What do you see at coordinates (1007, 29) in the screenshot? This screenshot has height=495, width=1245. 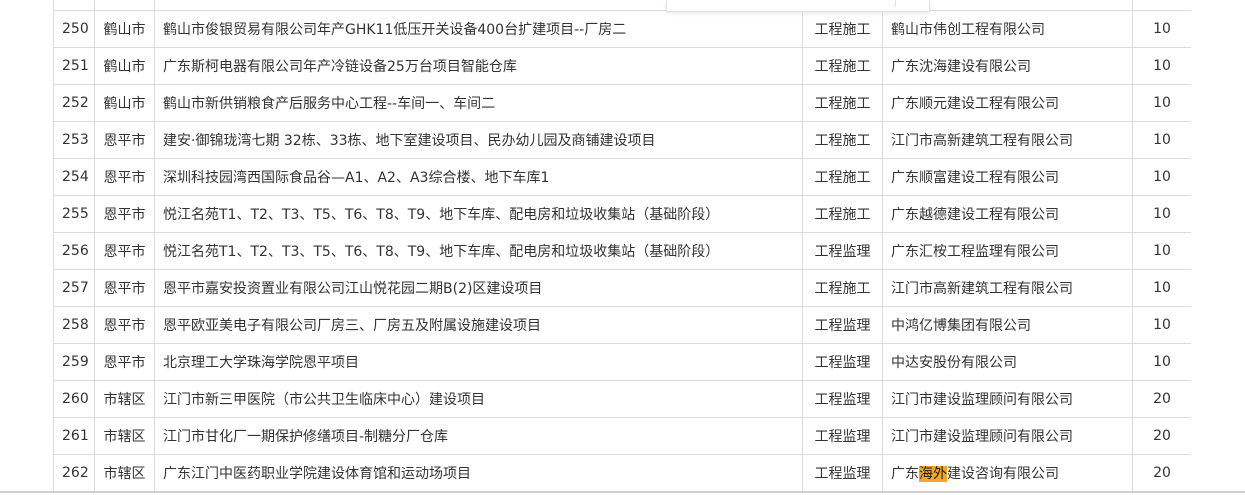 I see `row-company: 鹤山市伟创工程有限公司` at bounding box center [1007, 29].